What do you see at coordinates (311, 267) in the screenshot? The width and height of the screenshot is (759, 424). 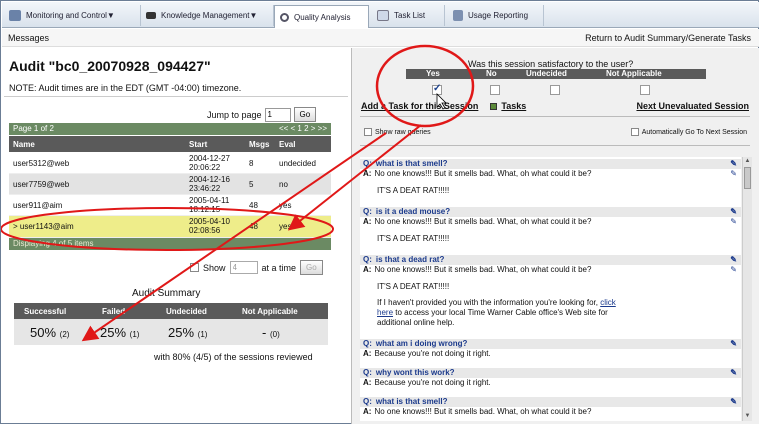 I see `page-size-go-button: Go` at bounding box center [311, 267].